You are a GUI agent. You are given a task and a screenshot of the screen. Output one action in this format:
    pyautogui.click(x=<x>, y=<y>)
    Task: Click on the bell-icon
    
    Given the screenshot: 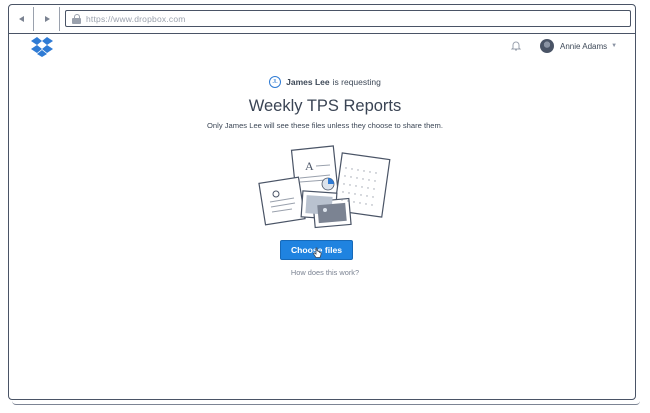 What is the action you would take?
    pyautogui.click(x=516, y=45)
    